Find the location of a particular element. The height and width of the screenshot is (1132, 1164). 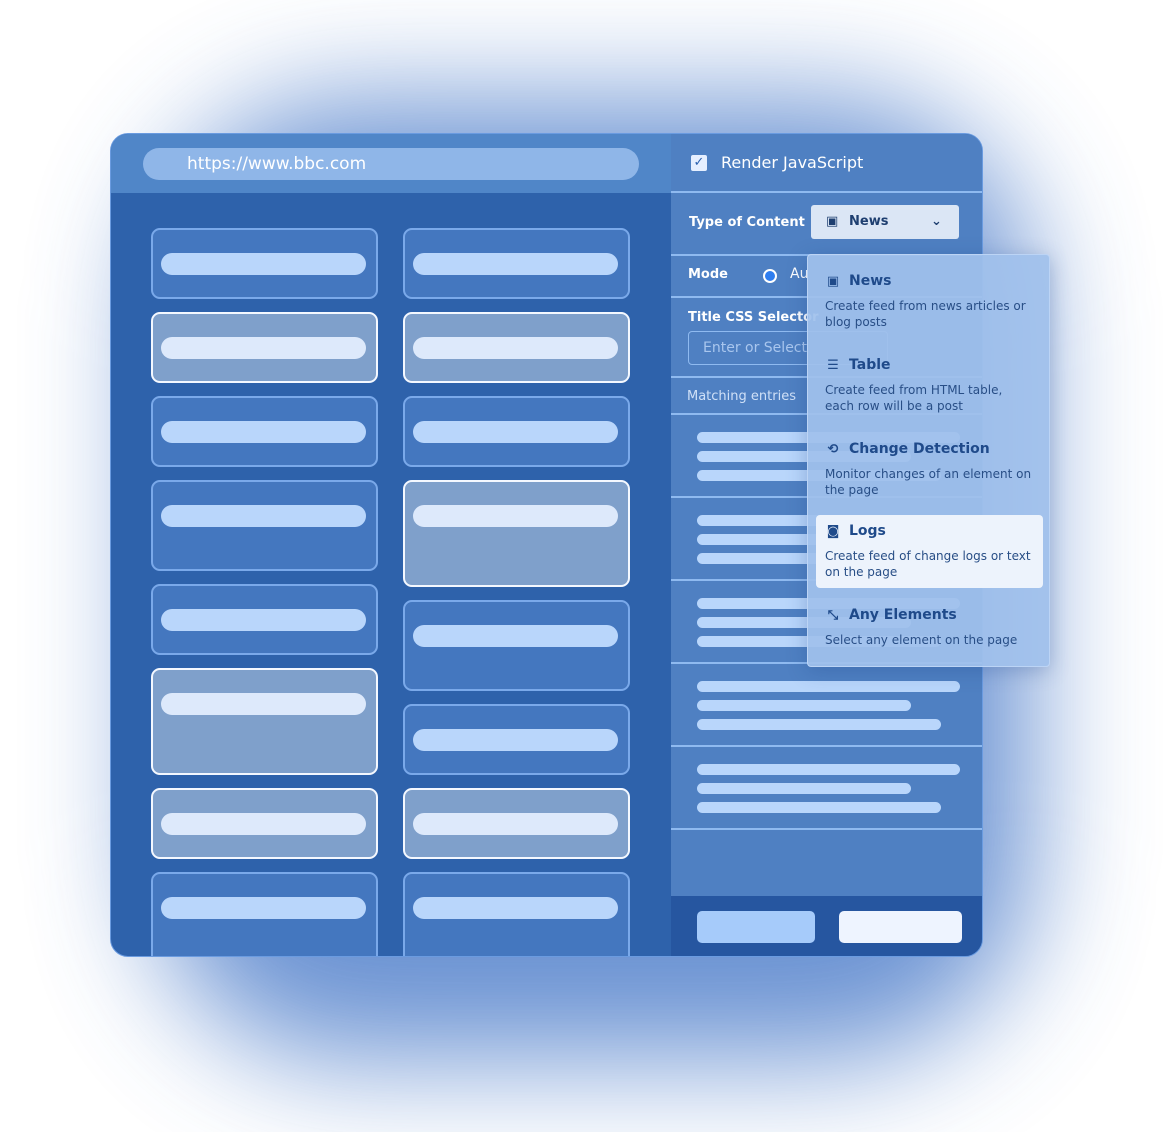

panel-footer is located at coordinates (826, 926).